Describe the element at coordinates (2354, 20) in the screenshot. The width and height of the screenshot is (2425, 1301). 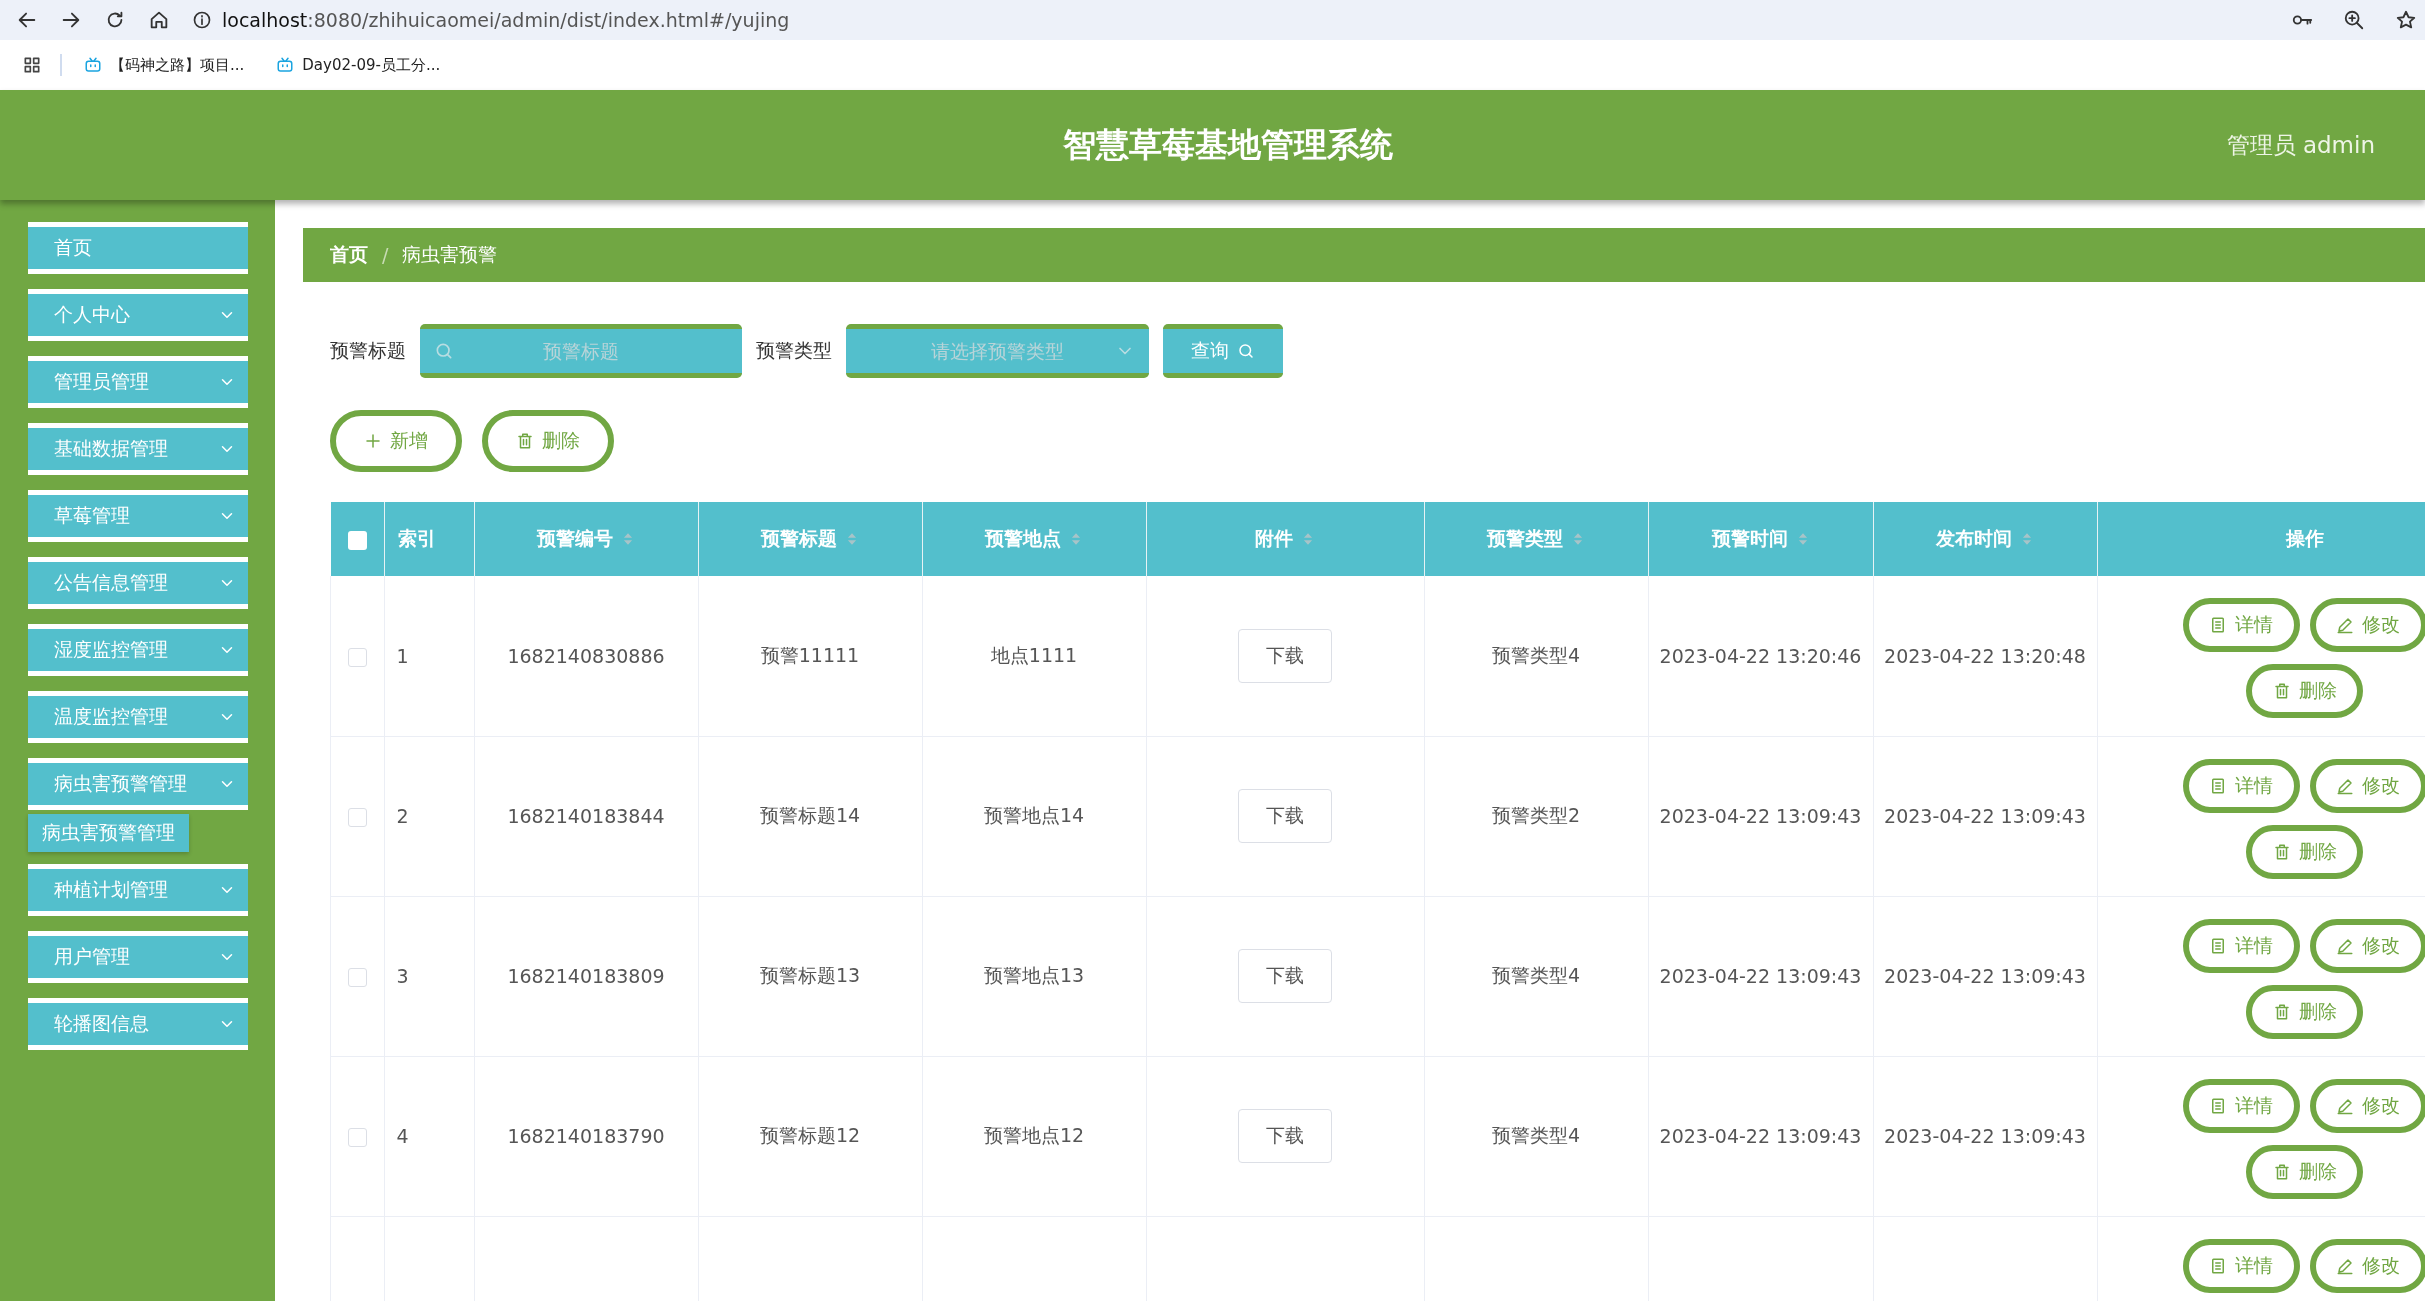
I see `zoom-icon` at that location.